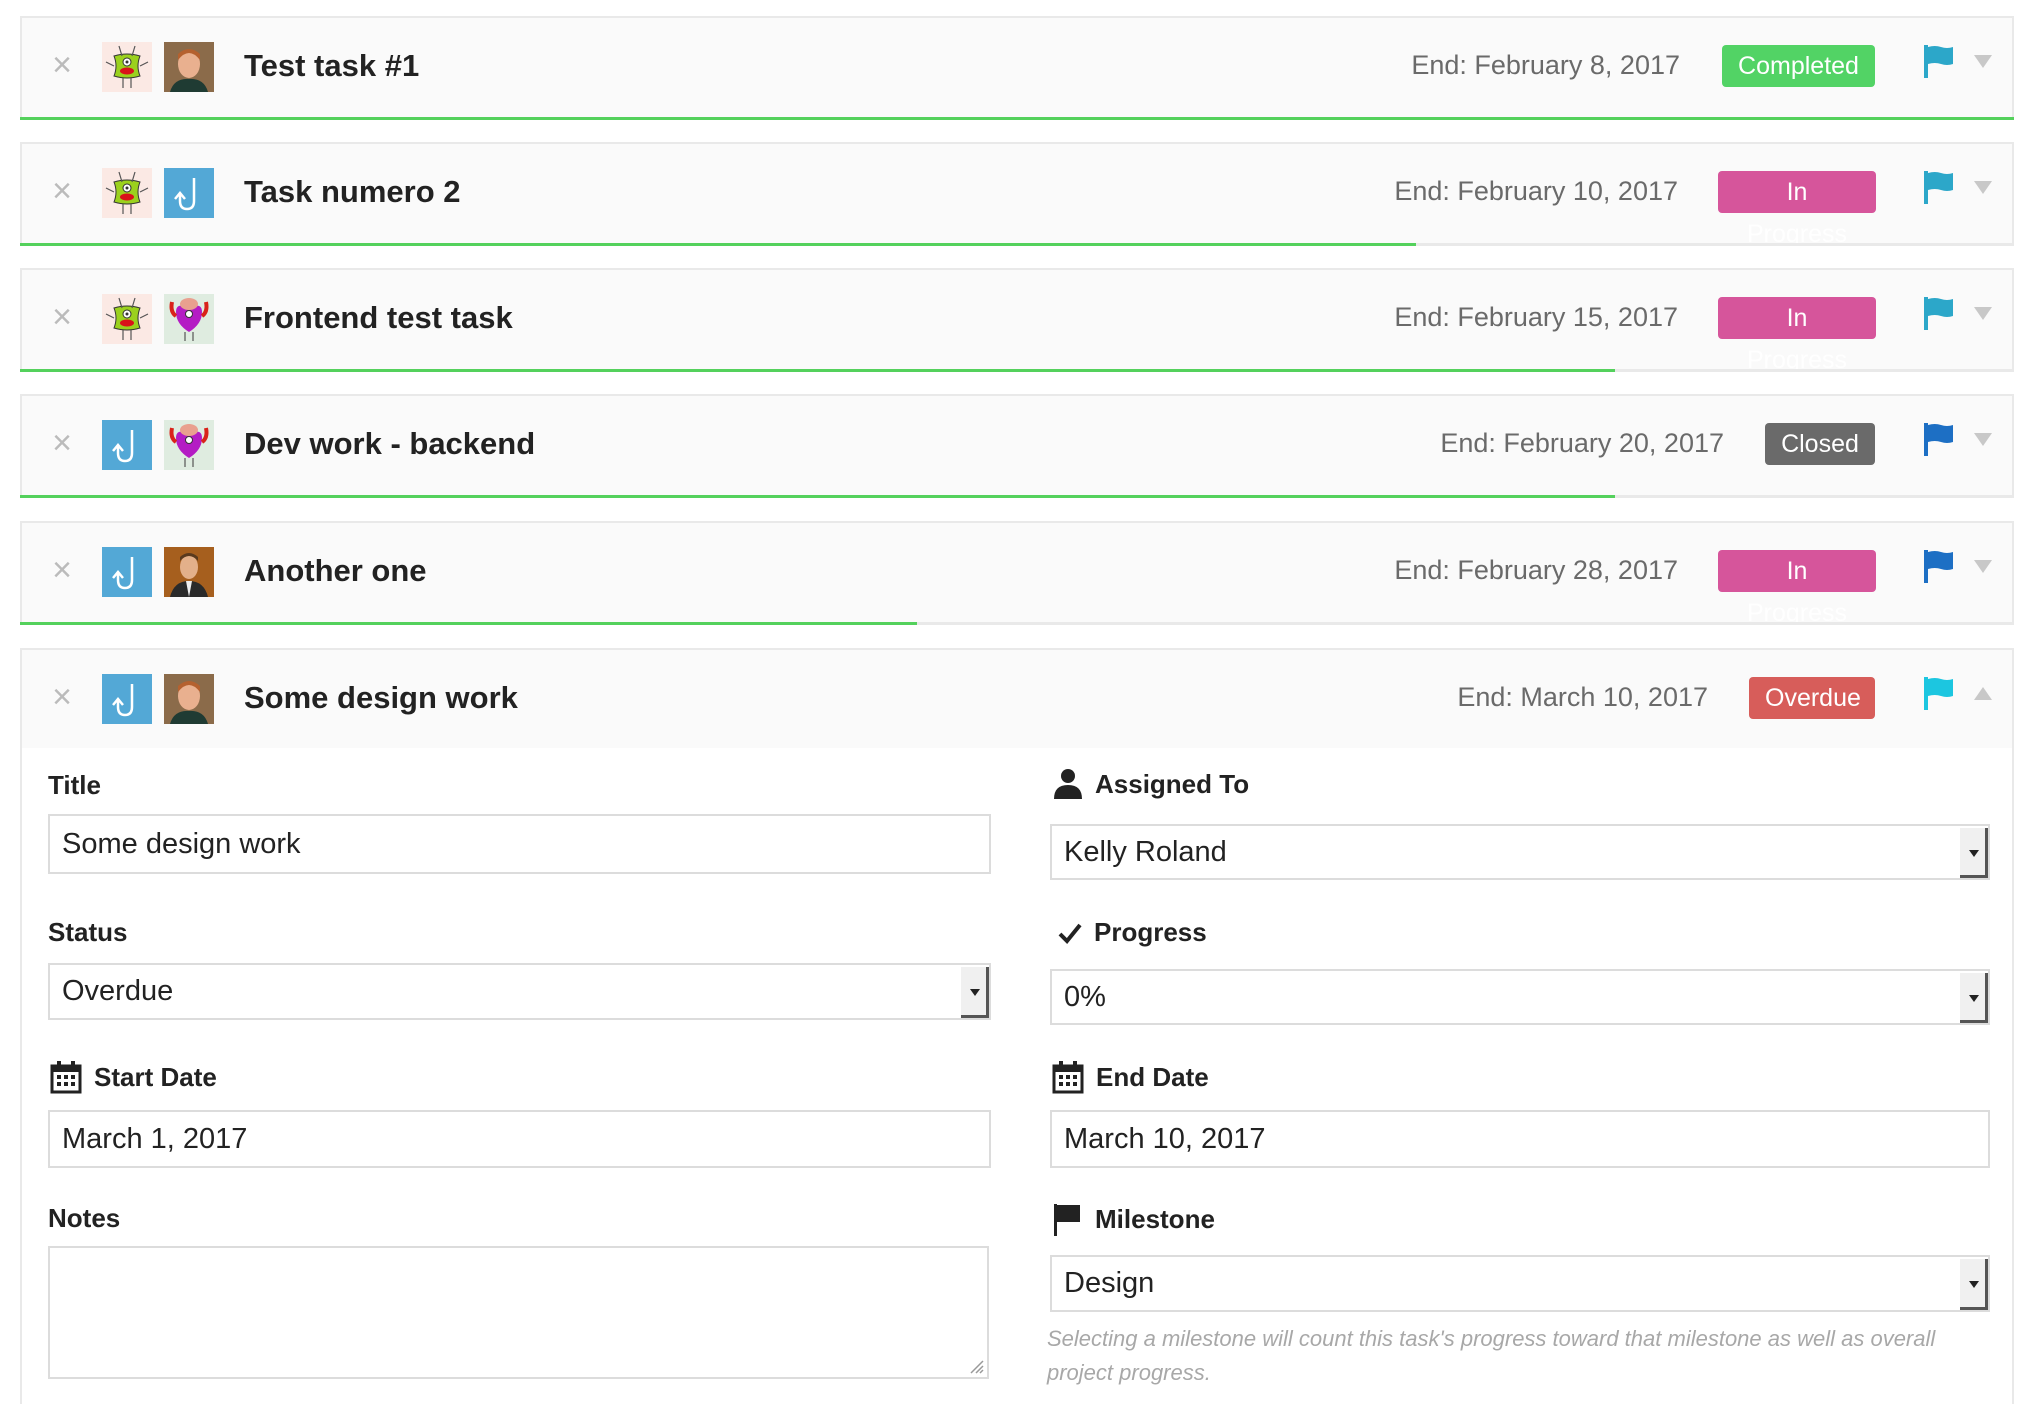 The image size is (2032, 1404). What do you see at coordinates (1983, 693) in the screenshot?
I see `chevron-up-icon` at bounding box center [1983, 693].